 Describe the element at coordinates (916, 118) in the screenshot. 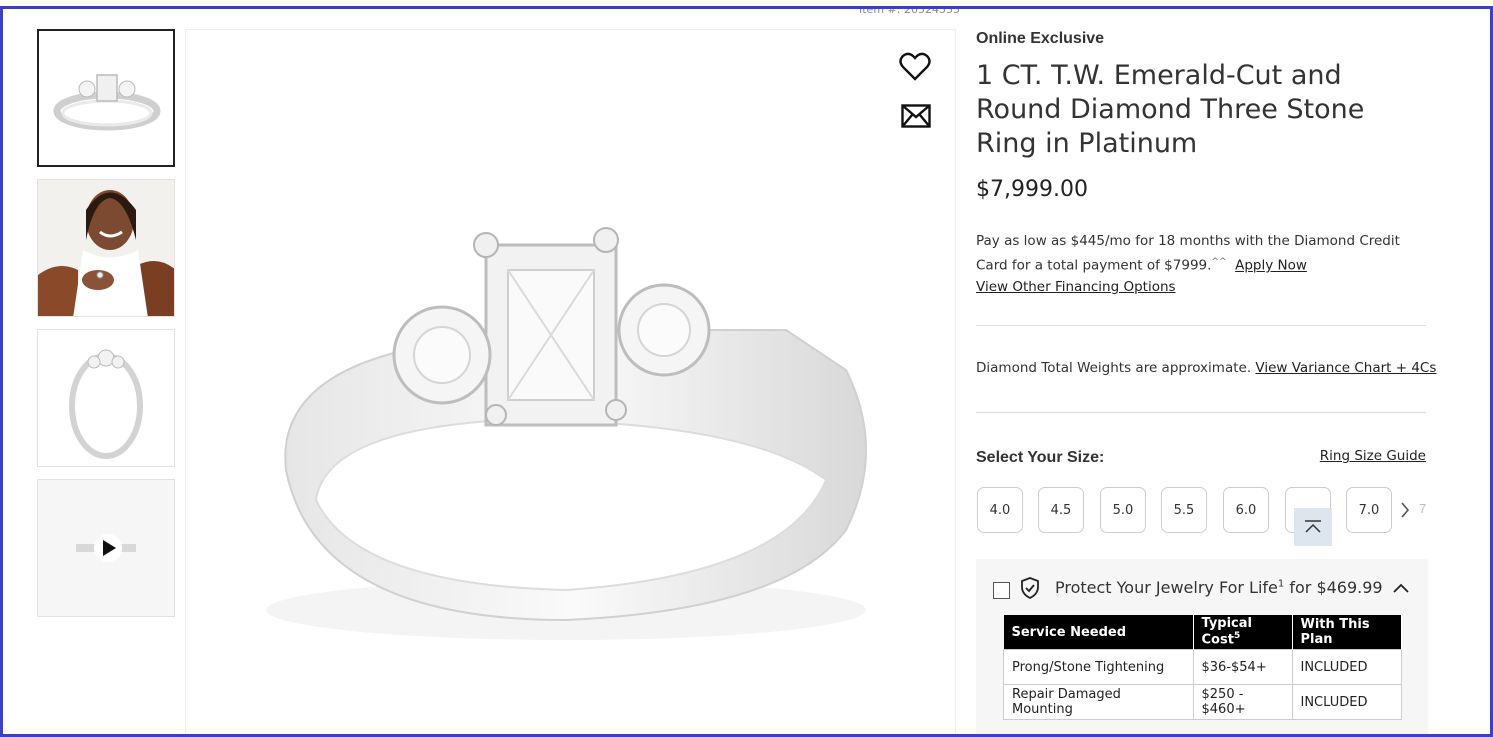

I see `mail-icon` at that location.